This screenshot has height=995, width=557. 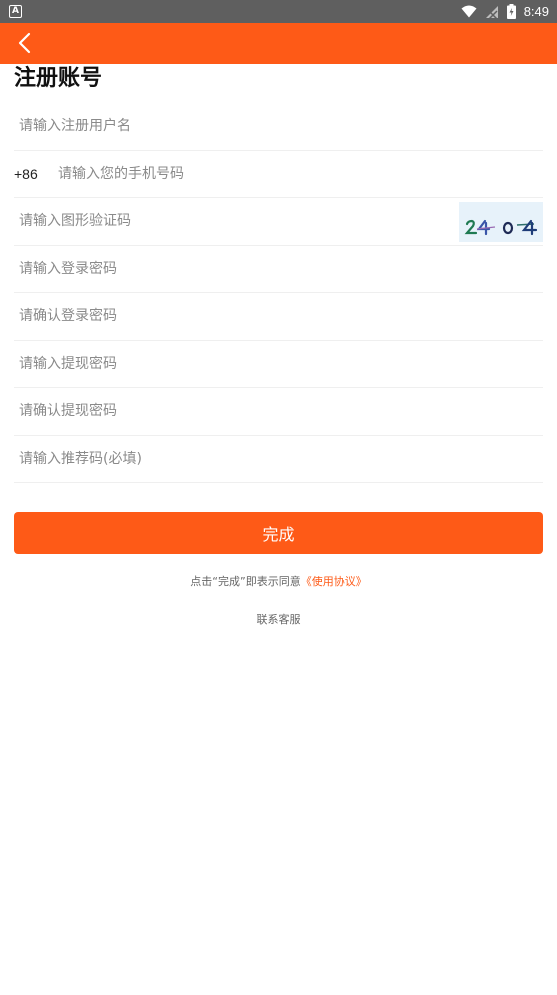 I want to click on page-title: 注册账号, so click(x=58, y=78).